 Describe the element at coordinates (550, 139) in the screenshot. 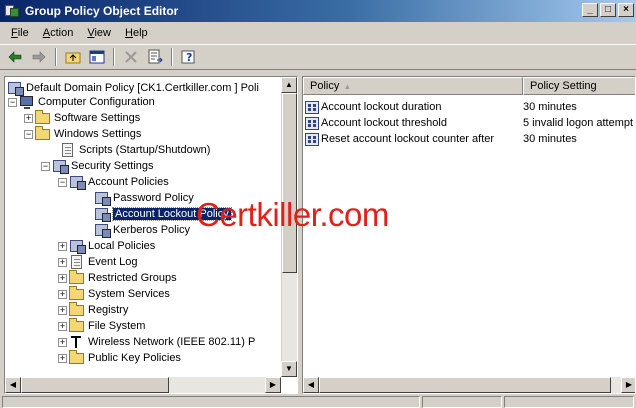

I see `setting-cell: 30 minutes` at that location.